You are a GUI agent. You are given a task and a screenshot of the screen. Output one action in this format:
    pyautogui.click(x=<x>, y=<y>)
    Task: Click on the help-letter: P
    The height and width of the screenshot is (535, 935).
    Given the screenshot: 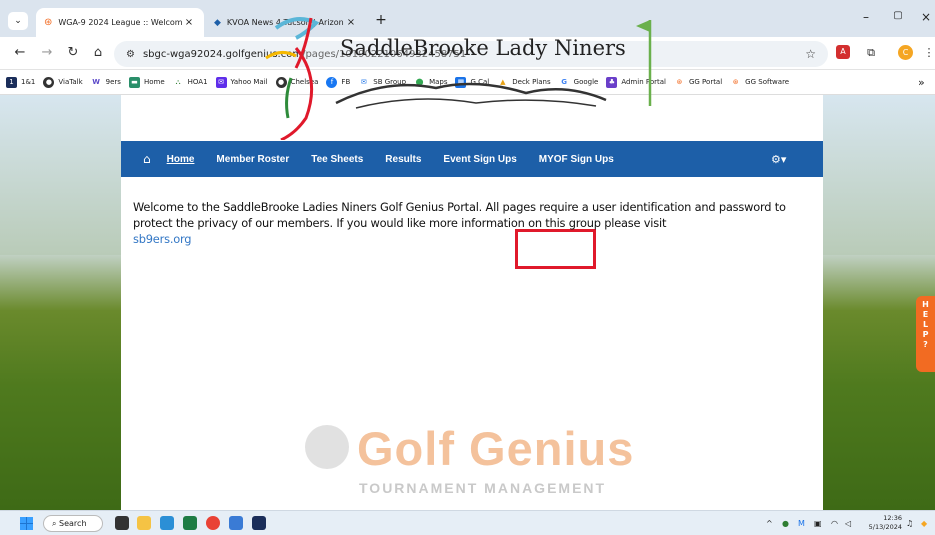 What is the action you would take?
    pyautogui.click(x=925, y=334)
    